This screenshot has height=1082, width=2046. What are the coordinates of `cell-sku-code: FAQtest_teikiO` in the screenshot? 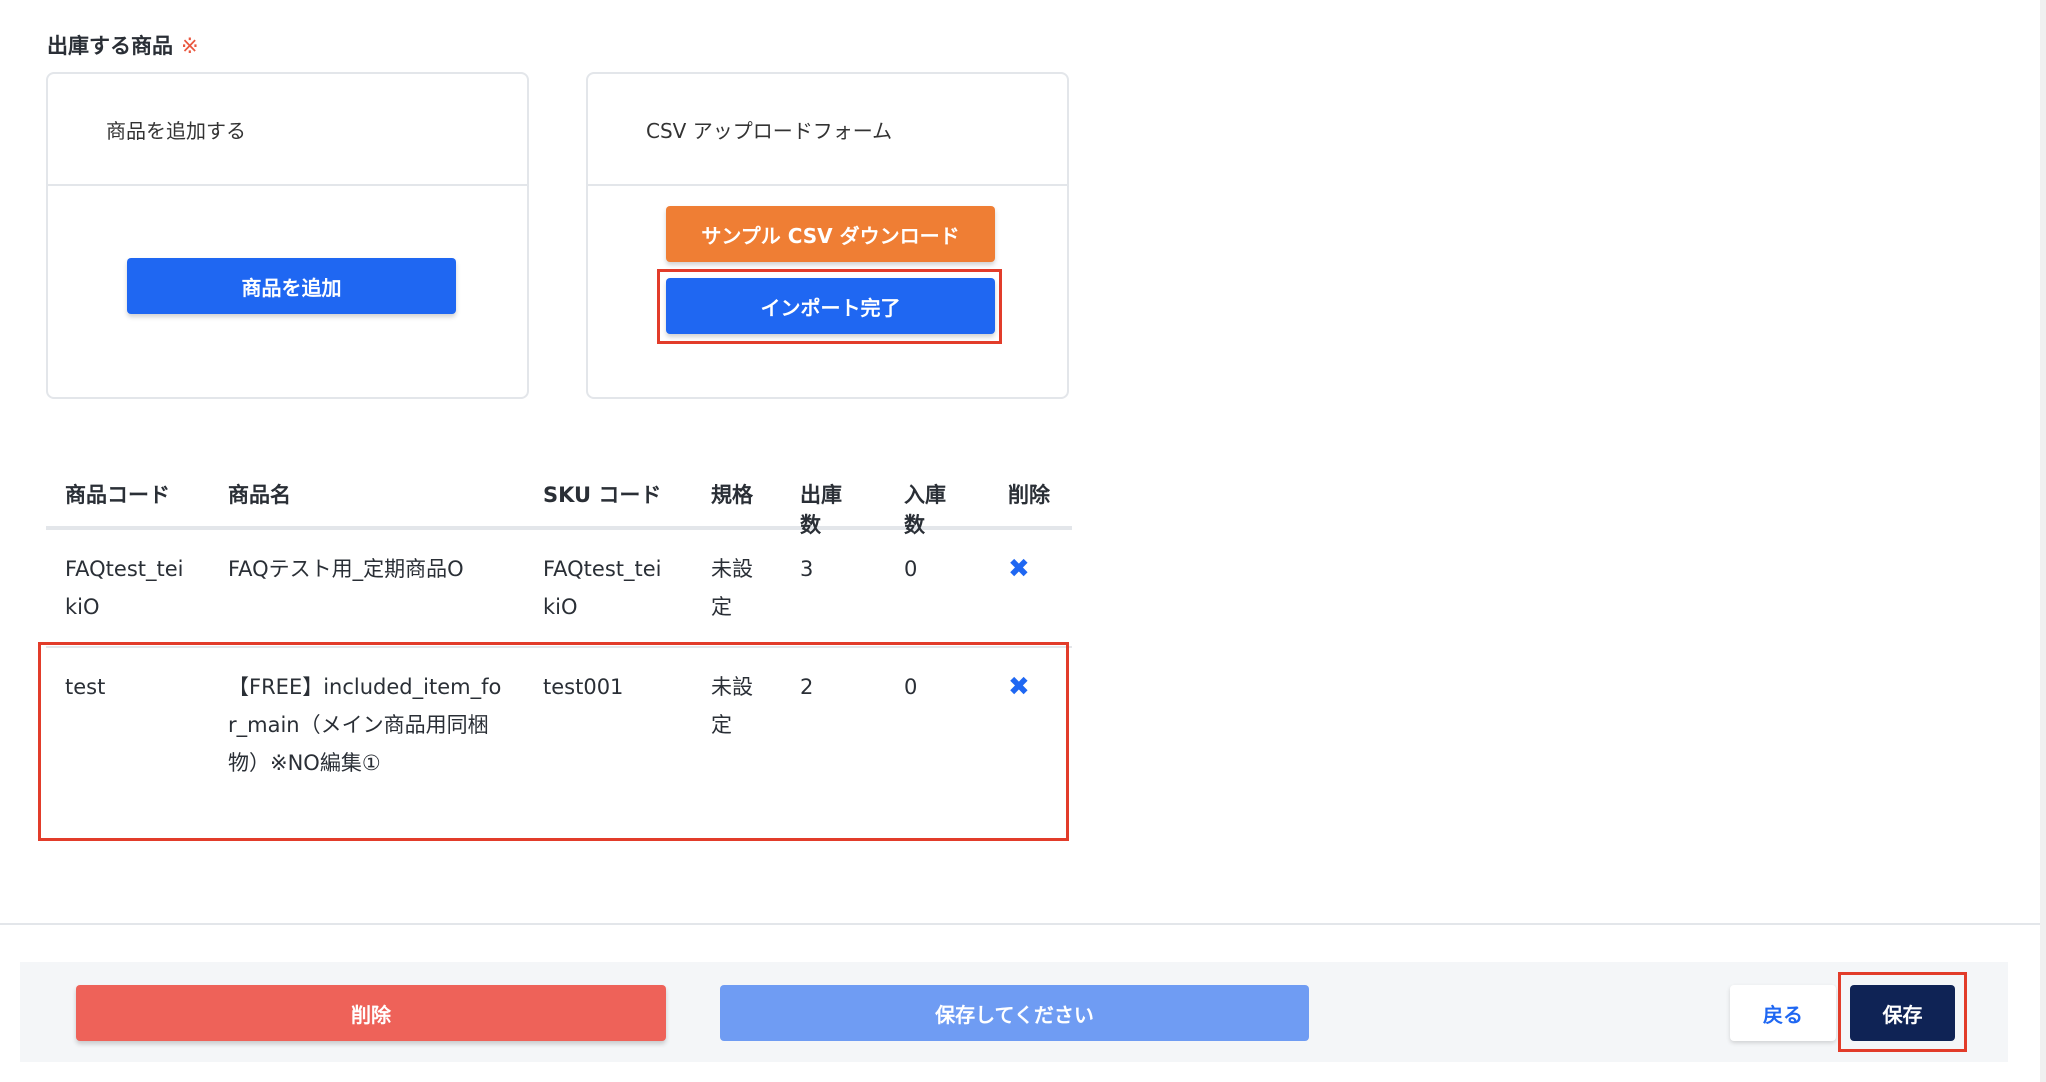 It's located at (602, 588).